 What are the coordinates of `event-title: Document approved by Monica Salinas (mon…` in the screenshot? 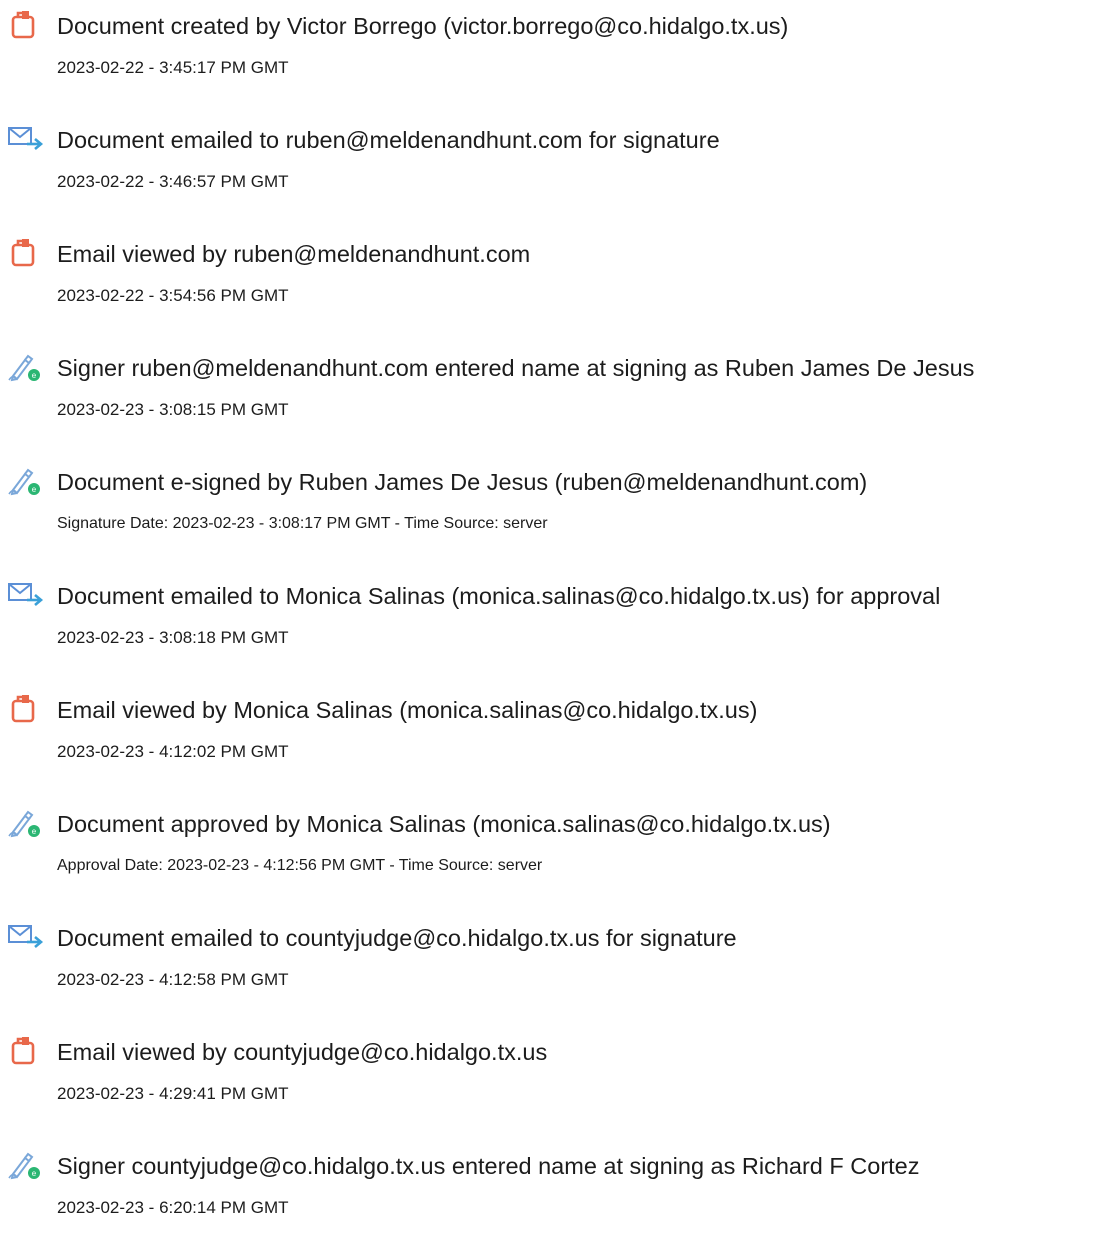 It's located at (444, 824).